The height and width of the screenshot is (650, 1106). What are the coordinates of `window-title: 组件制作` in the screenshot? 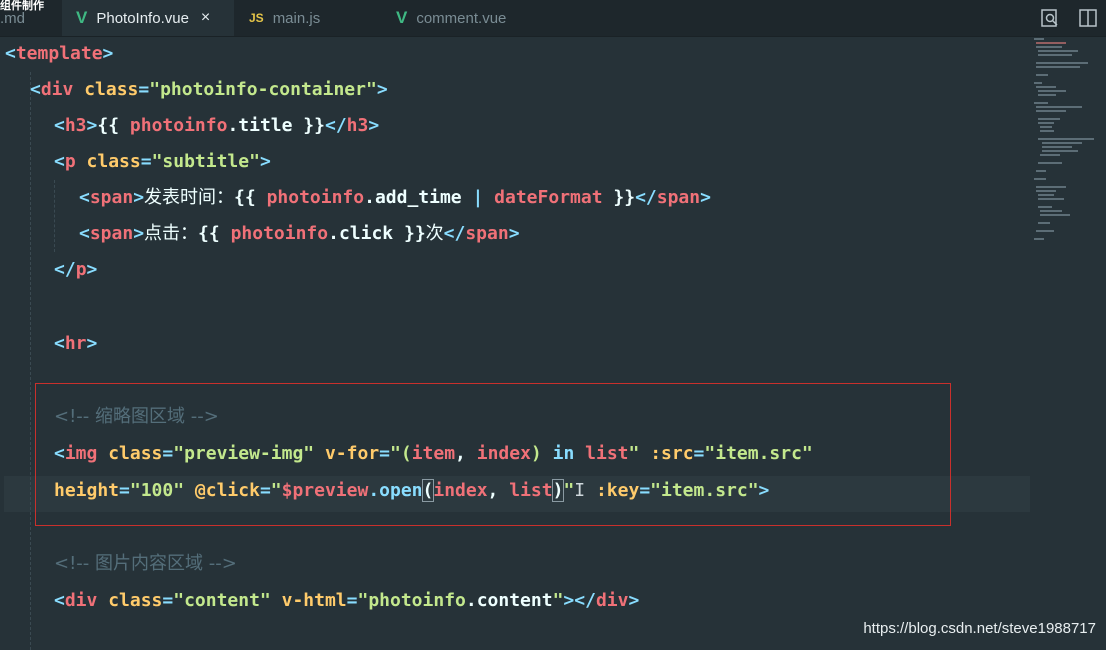 It's located at (22, 6).